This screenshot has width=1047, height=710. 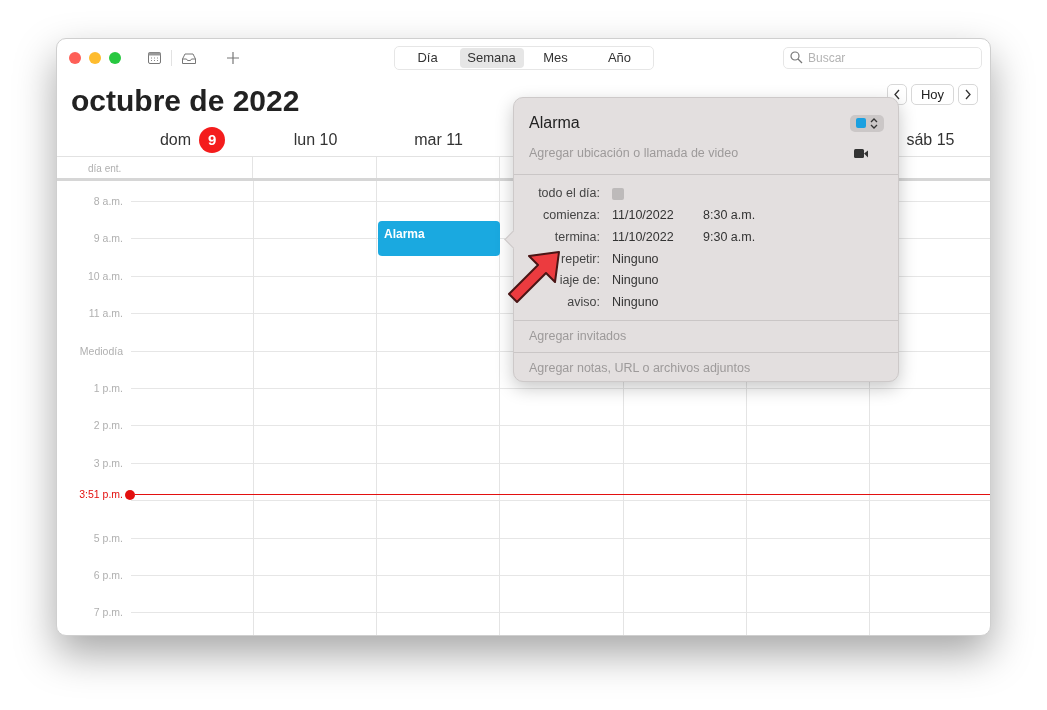 What do you see at coordinates (130, 494) in the screenshot?
I see `current-time-dot` at bounding box center [130, 494].